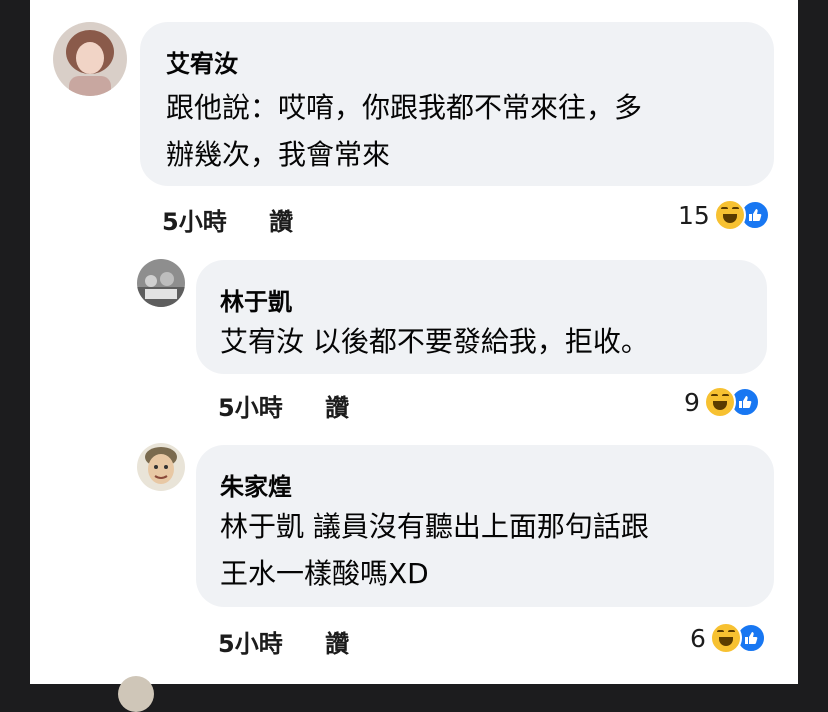  Describe the element at coordinates (481, 317) in the screenshot. I see `comment-bubble: 林于凱 艾宥汝 以後都不要發給我，拒收。` at that location.